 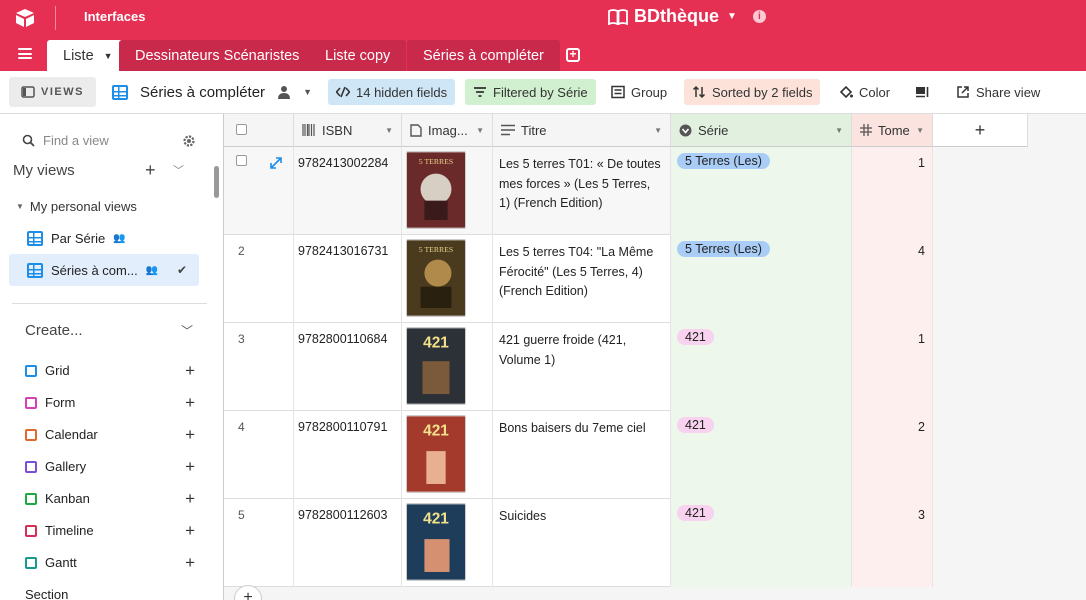 What do you see at coordinates (76, 206) in the screenshot?
I see `personal-views-section: ▼ My personal views` at bounding box center [76, 206].